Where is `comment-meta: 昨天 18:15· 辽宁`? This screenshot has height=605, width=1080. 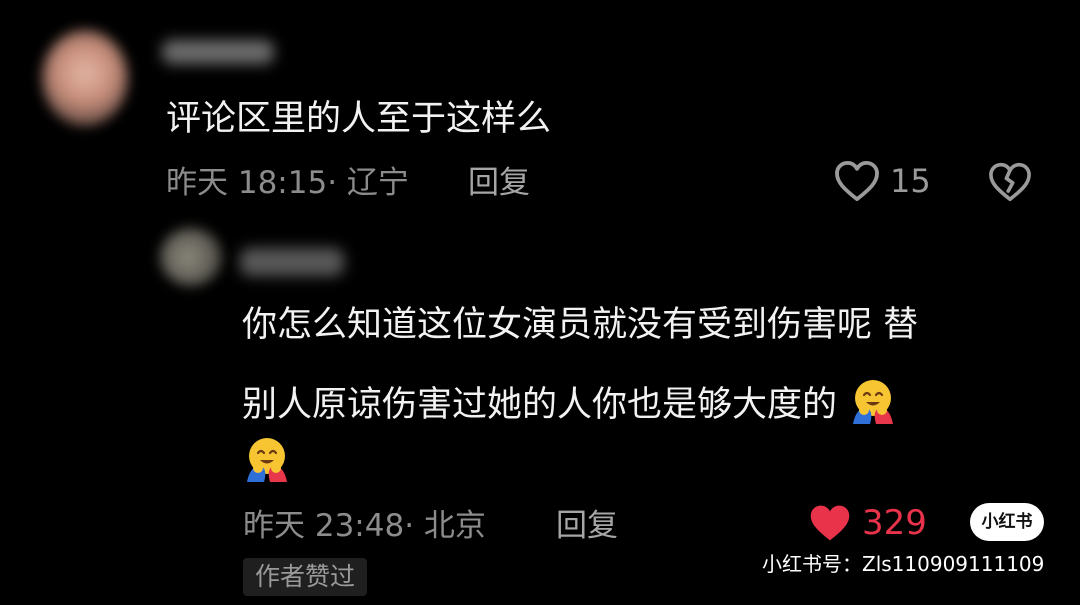 comment-meta: 昨天 18:15· 辽宁 is located at coordinates (287, 183).